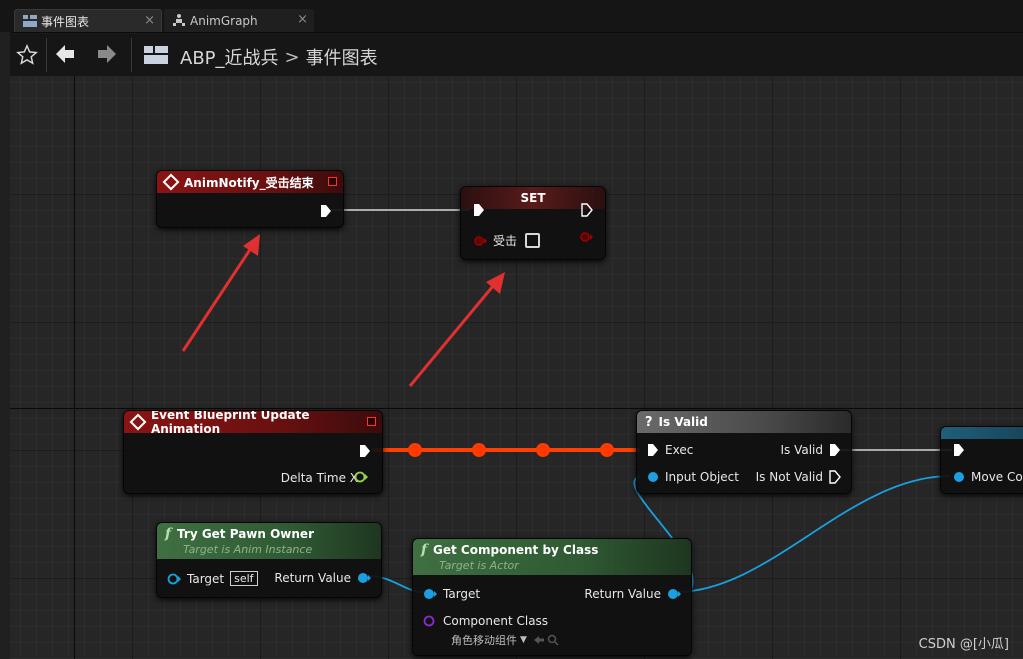 The width and height of the screenshot is (1023, 659). I want to click on star-icon, so click(27, 55).